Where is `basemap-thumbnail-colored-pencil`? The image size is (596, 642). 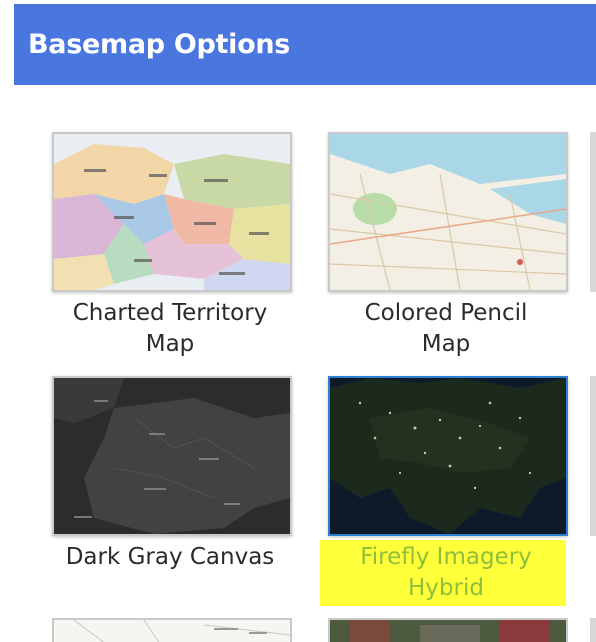 basemap-thumbnail-colored-pencil is located at coordinates (448, 212).